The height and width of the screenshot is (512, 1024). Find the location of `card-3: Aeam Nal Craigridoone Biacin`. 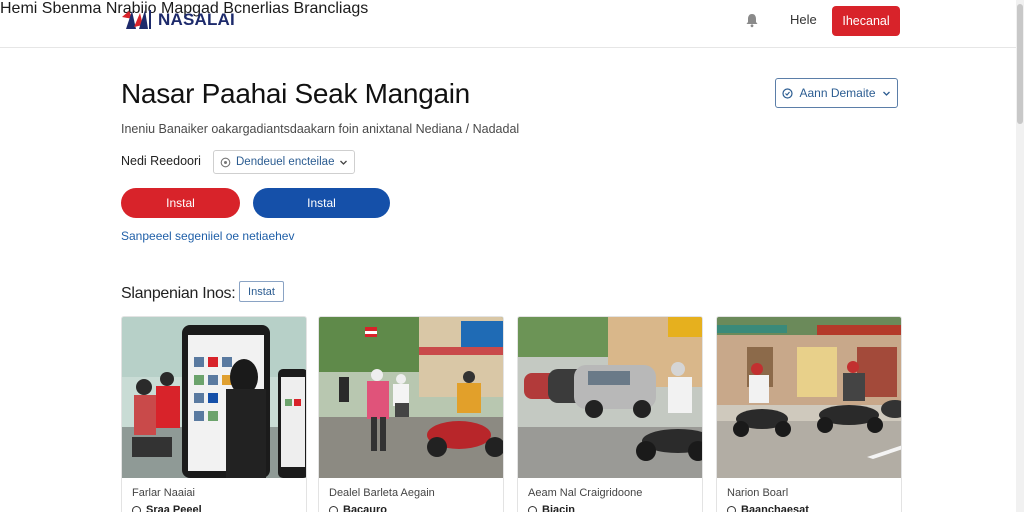

card-3: Aeam Nal Craigridoone Biacin is located at coordinates (610, 414).